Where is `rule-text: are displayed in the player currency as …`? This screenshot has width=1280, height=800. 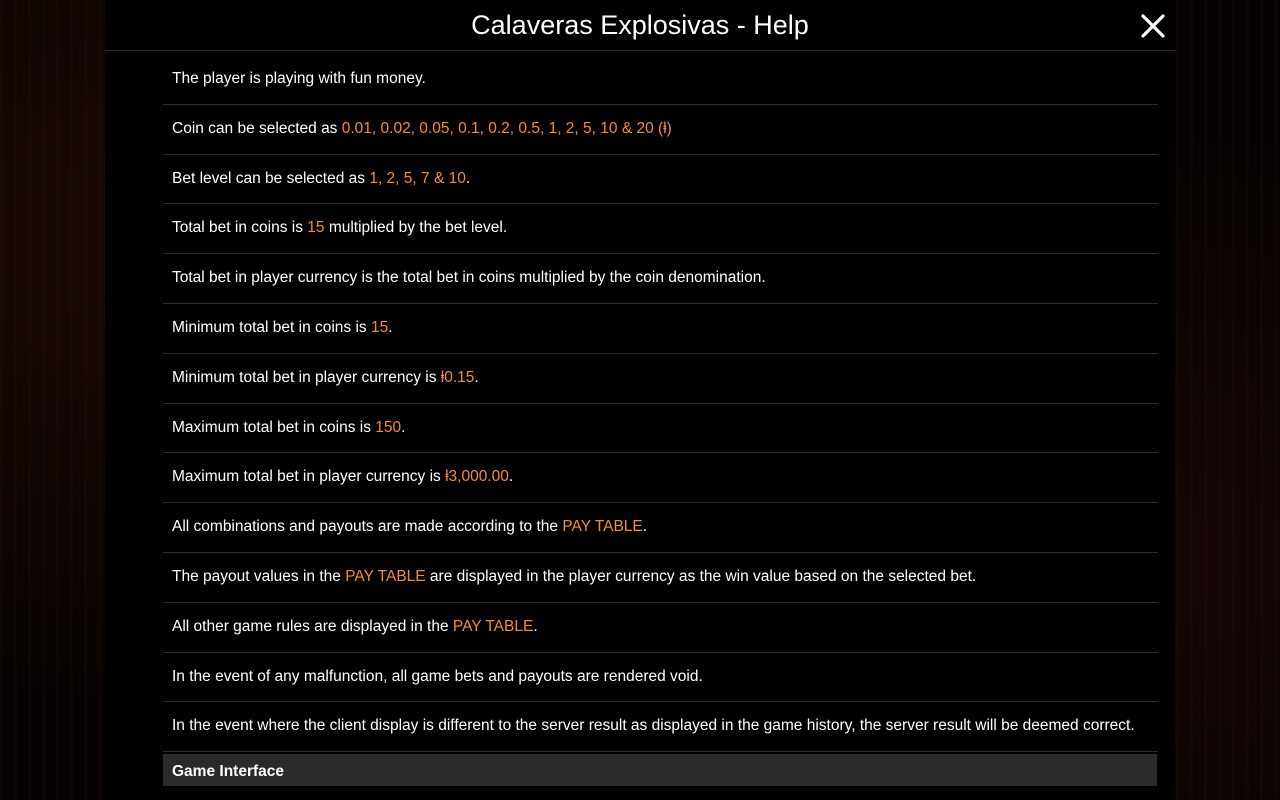 rule-text: are displayed in the player currency as … is located at coordinates (701, 576).